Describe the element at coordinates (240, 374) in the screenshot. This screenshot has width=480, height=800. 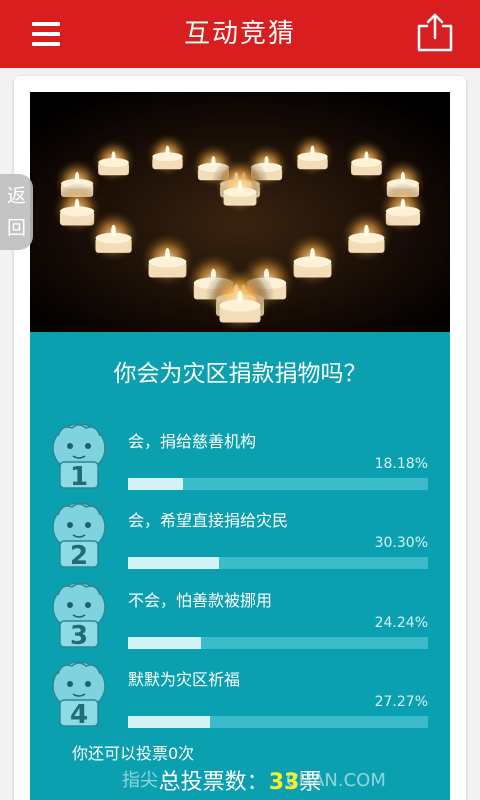
I see `poll-question: 你会为灾区捐款捐物吗？` at that location.